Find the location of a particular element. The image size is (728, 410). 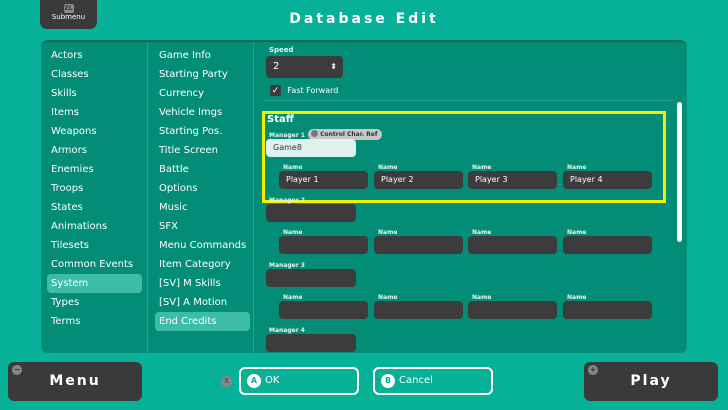

subnav-item-starting-pos-: Starting Pos. is located at coordinates (202, 131).